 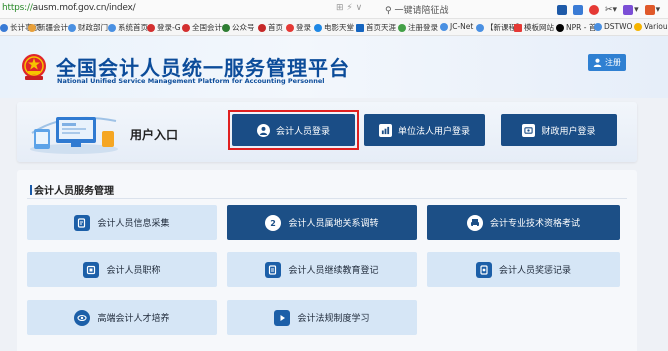 I want to click on service-regulation-study-button: 会计法规制度学习, so click(x=322, y=317).